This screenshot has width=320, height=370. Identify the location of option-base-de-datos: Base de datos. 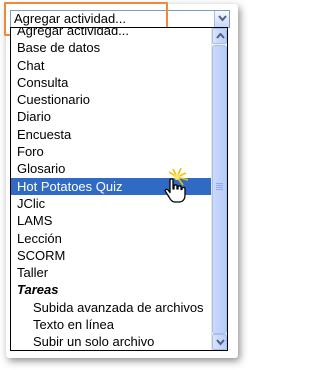
(111, 47).